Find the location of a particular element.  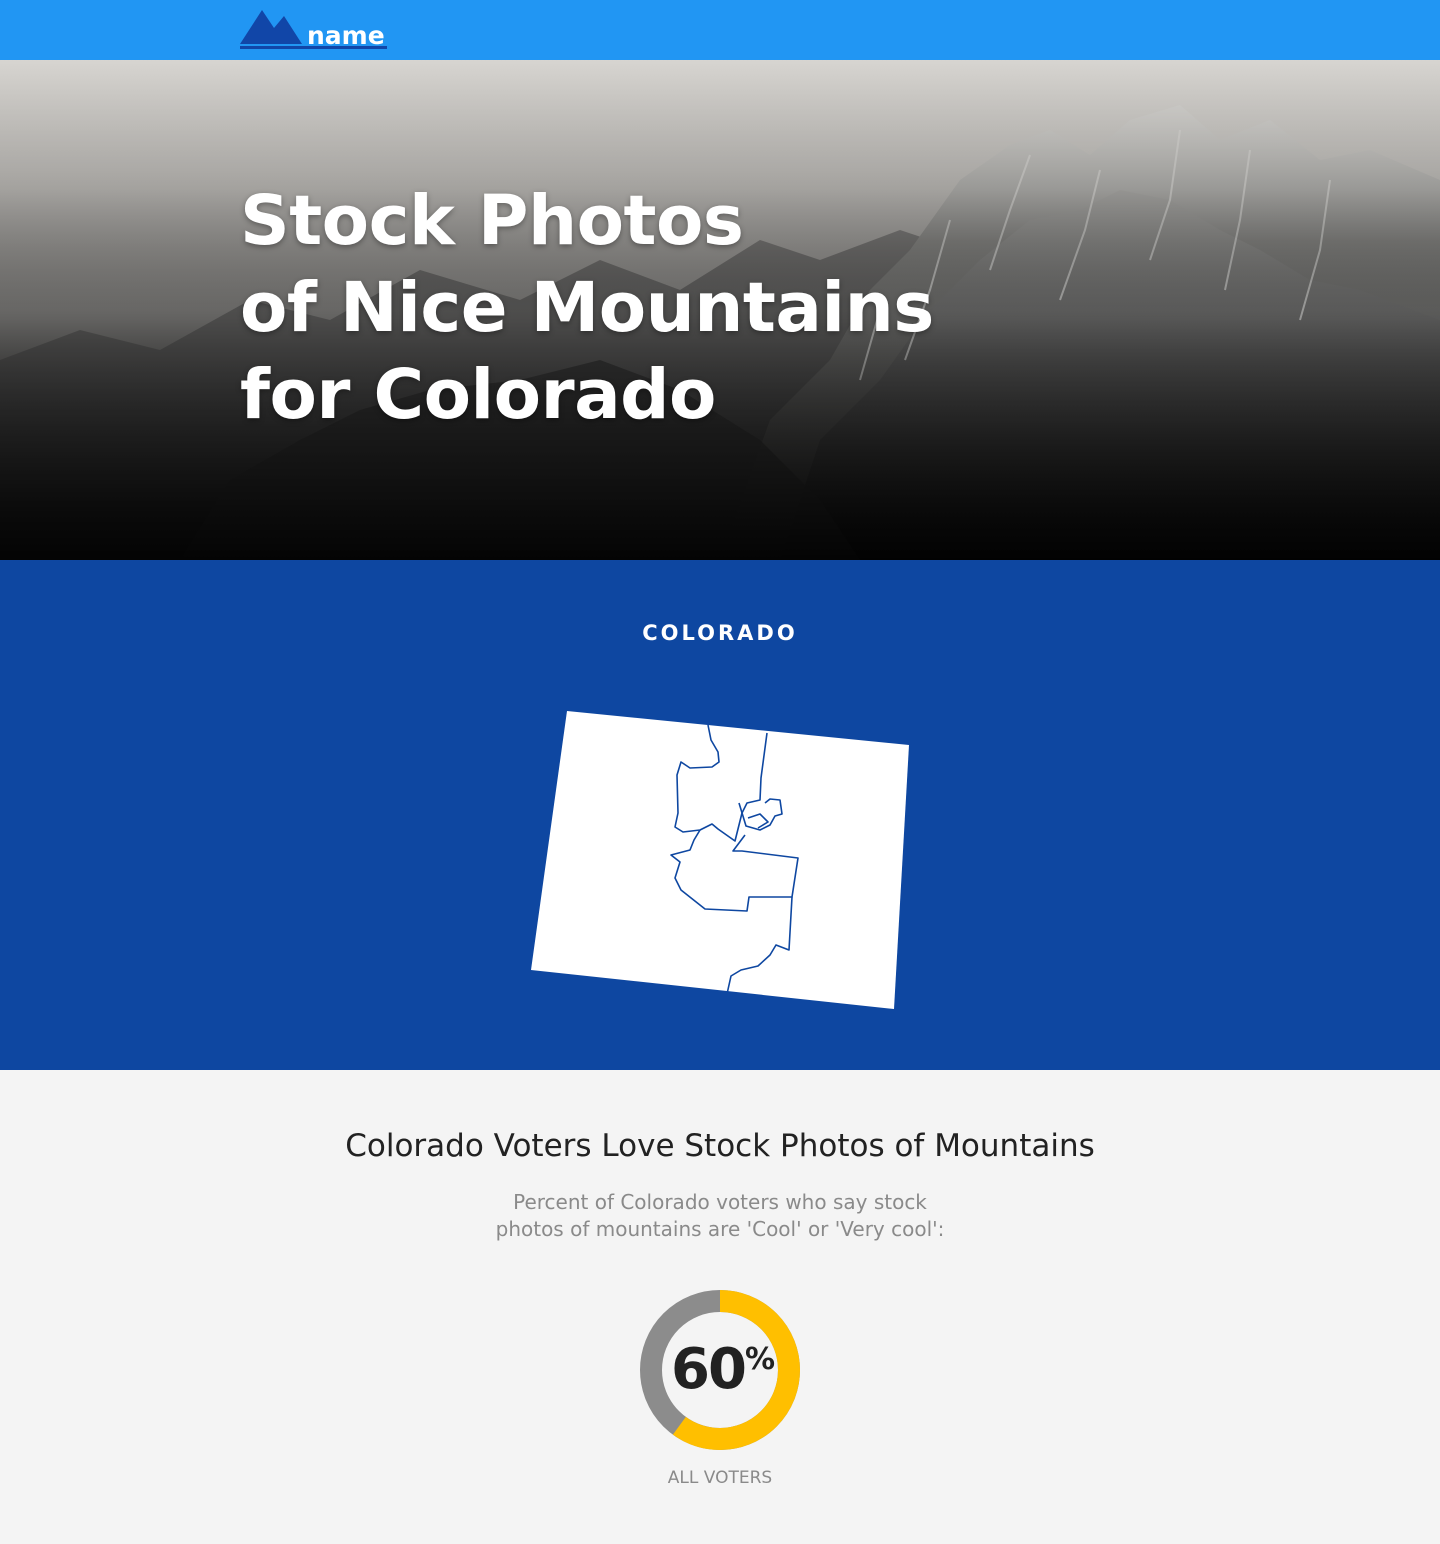

survey-subtitle-line-1: Percent of Colorado voters who say stock is located at coordinates (720, 1202).